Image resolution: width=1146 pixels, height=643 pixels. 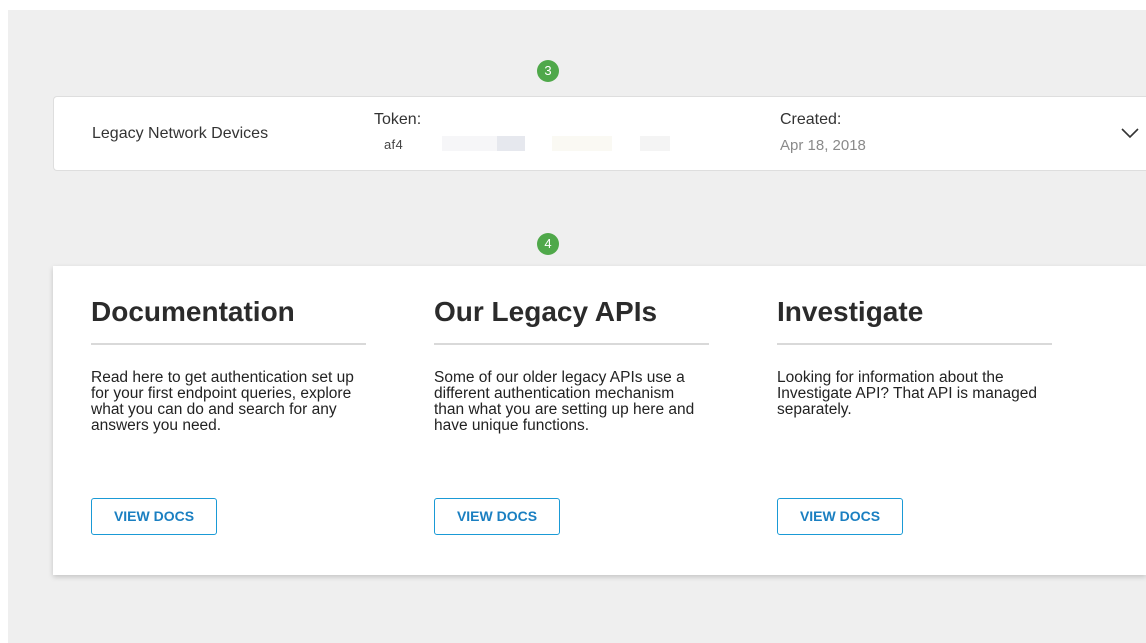 I want to click on step-badge-3: 3, so click(x=548, y=71).